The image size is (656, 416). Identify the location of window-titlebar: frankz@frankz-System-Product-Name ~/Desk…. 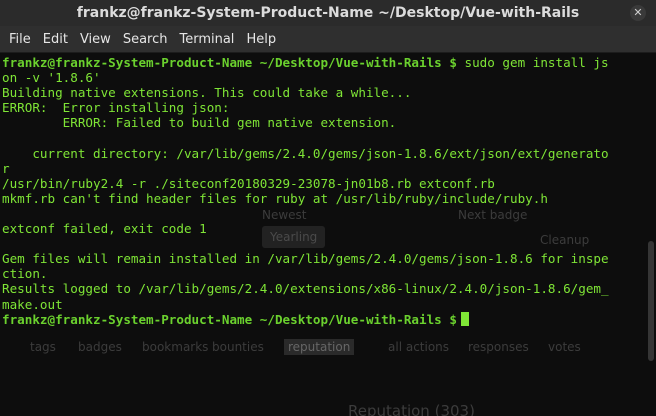
(328, 13).